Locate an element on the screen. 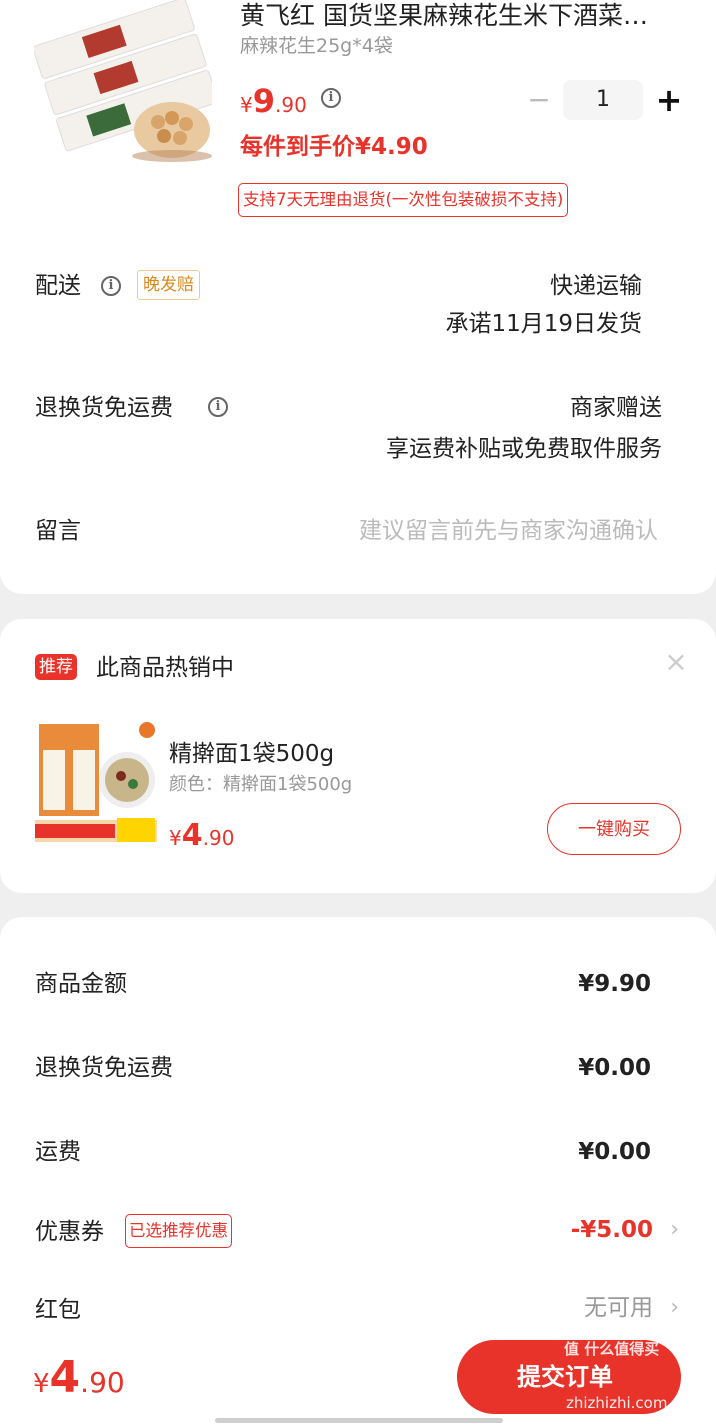  one-click-buy-button: 一键购买 is located at coordinates (614, 829).